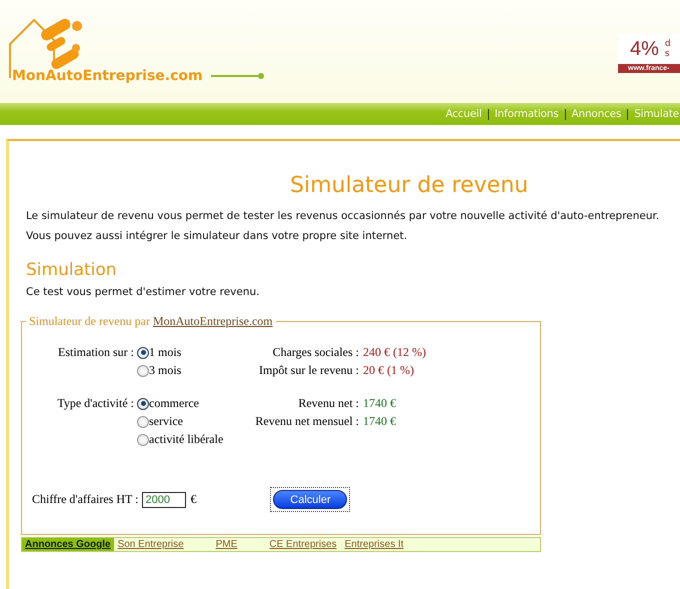  What do you see at coordinates (227, 544) in the screenshot?
I see `ad-link: PME` at bounding box center [227, 544].